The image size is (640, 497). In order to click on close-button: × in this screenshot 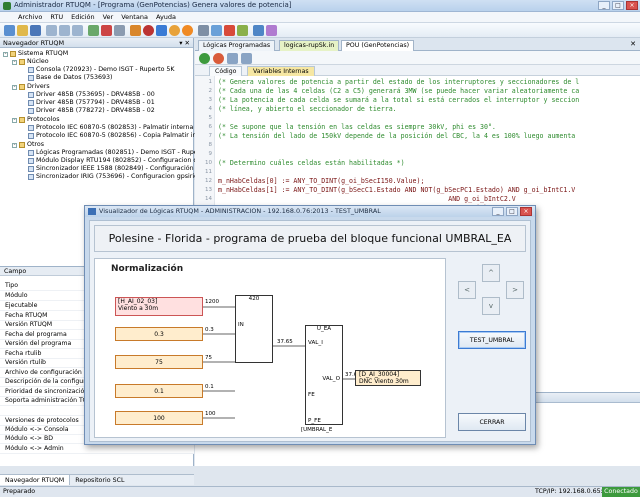, I will do `click(632, 5)`.